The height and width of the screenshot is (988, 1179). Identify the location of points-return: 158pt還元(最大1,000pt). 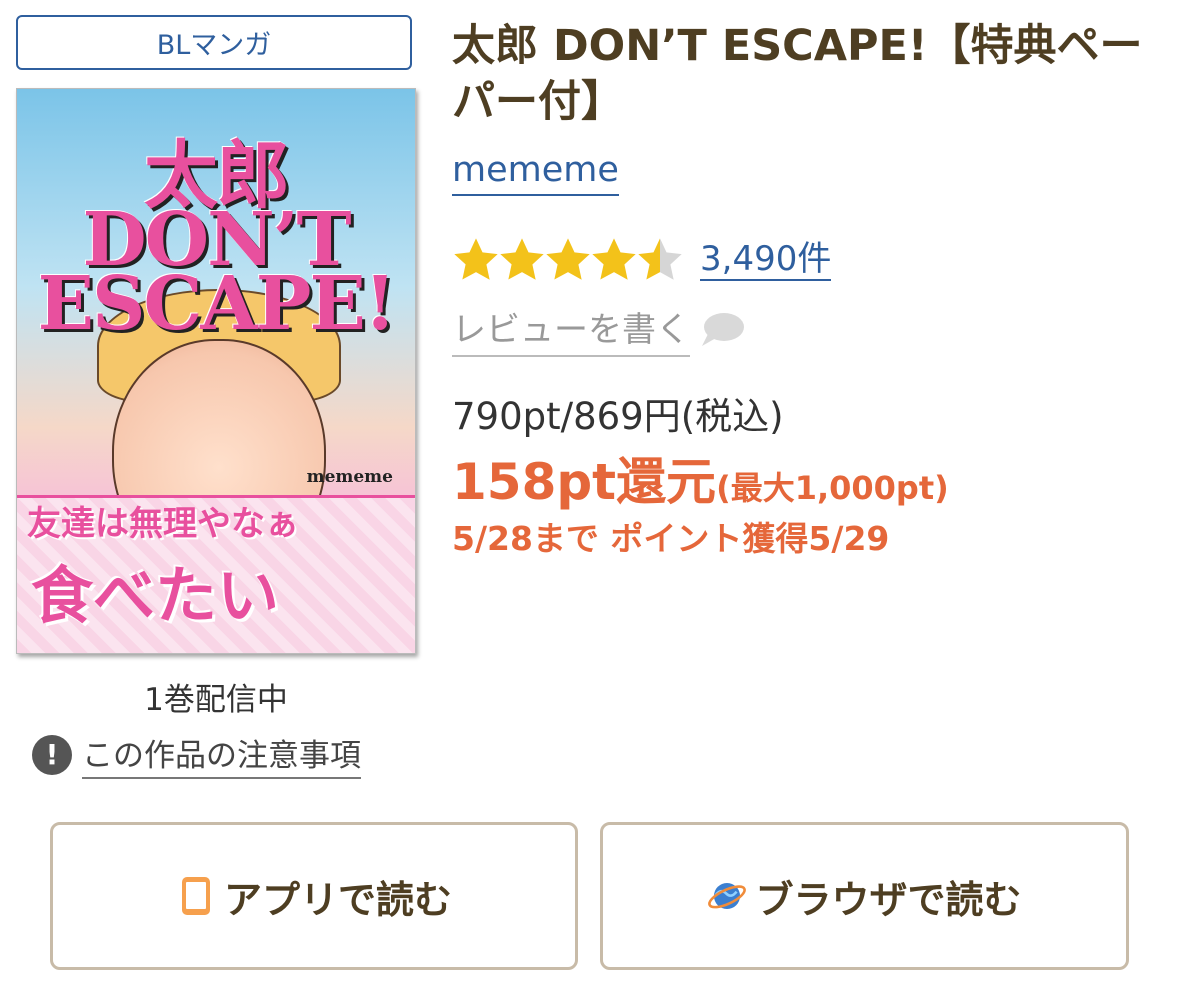
(700, 478).